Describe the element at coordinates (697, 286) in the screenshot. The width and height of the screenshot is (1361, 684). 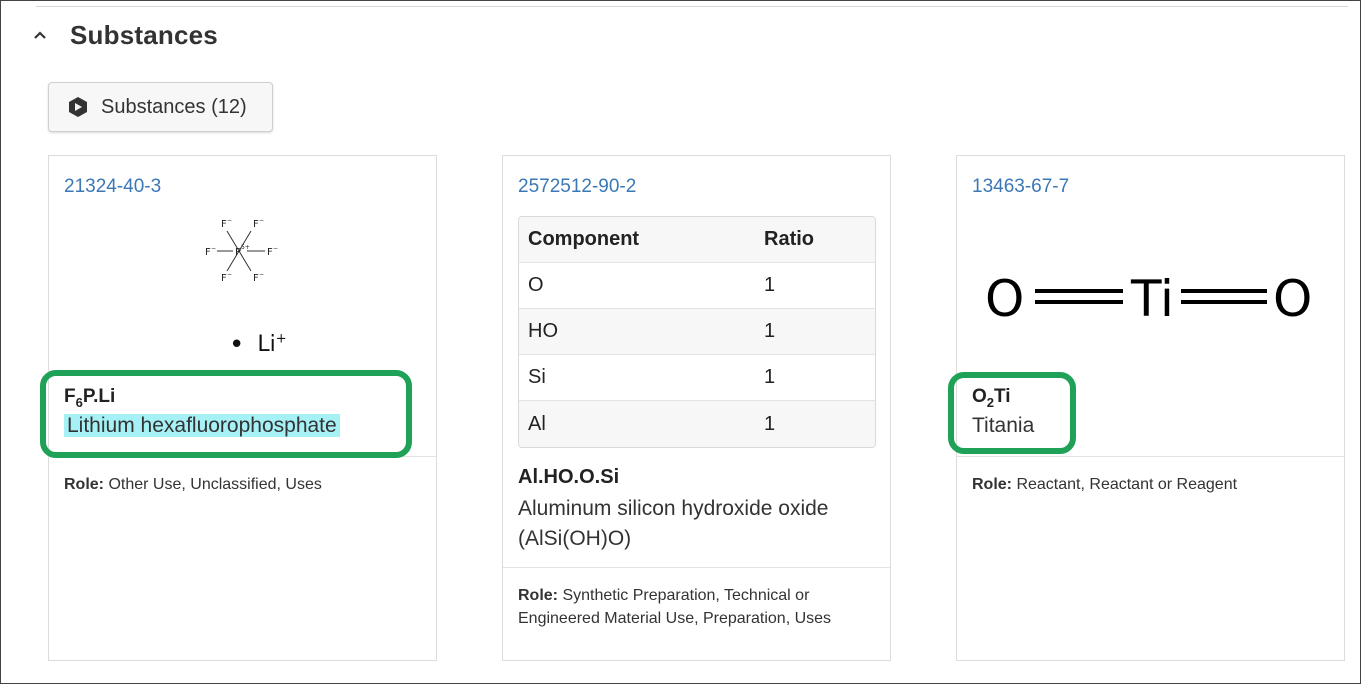
I see `table-row: O 1` at that location.